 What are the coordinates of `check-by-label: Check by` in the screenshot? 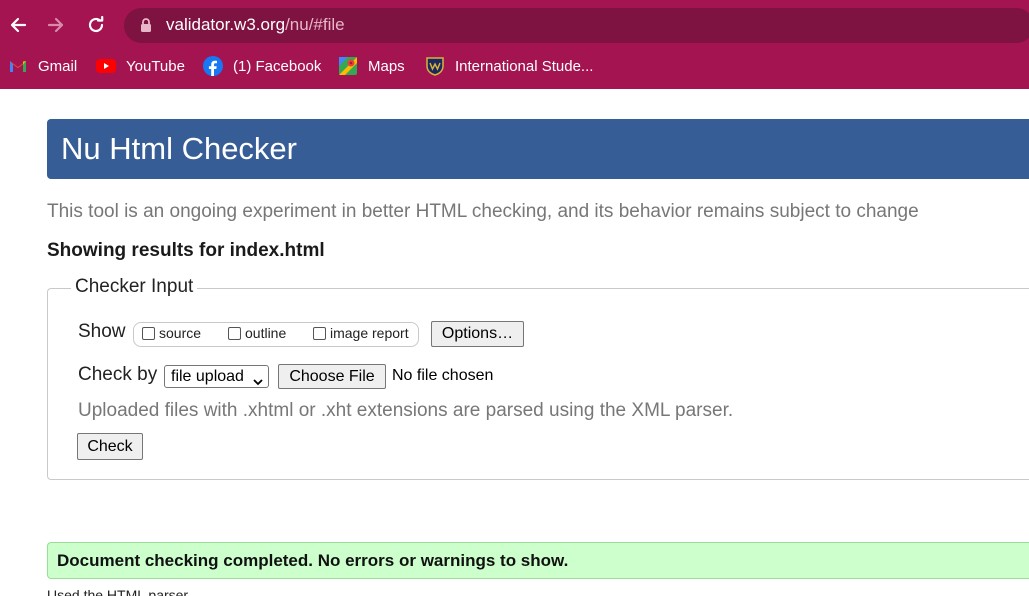 It's located at (118, 374).